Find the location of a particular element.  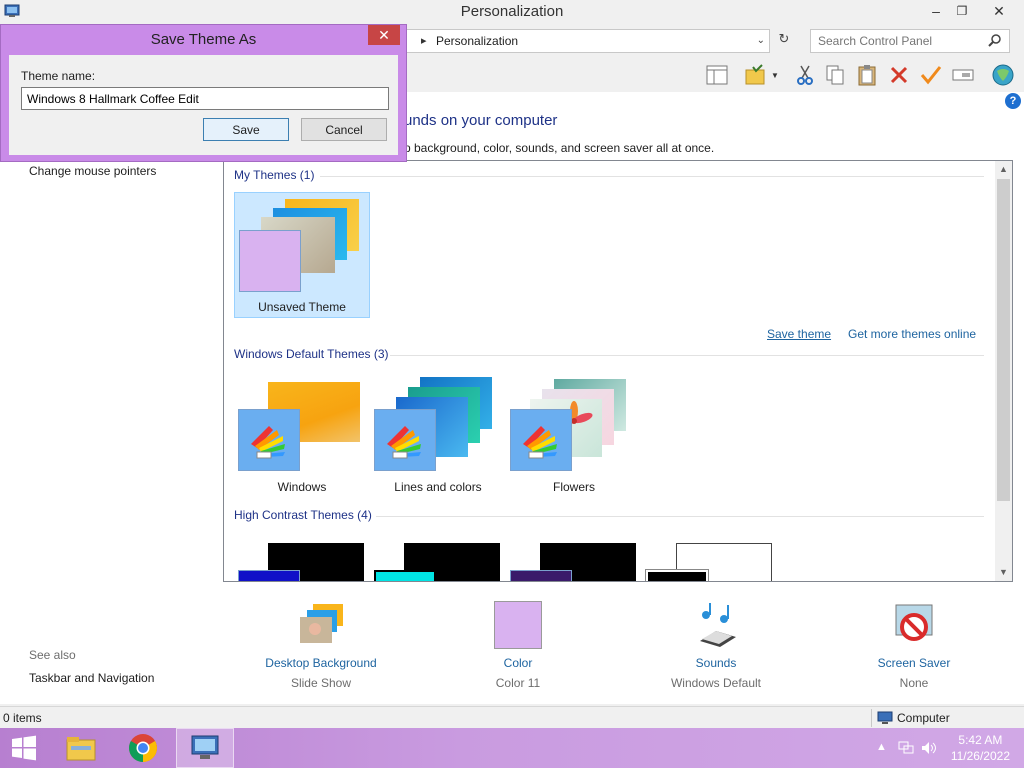

customizer-value: None is located at coordinates (914, 683).